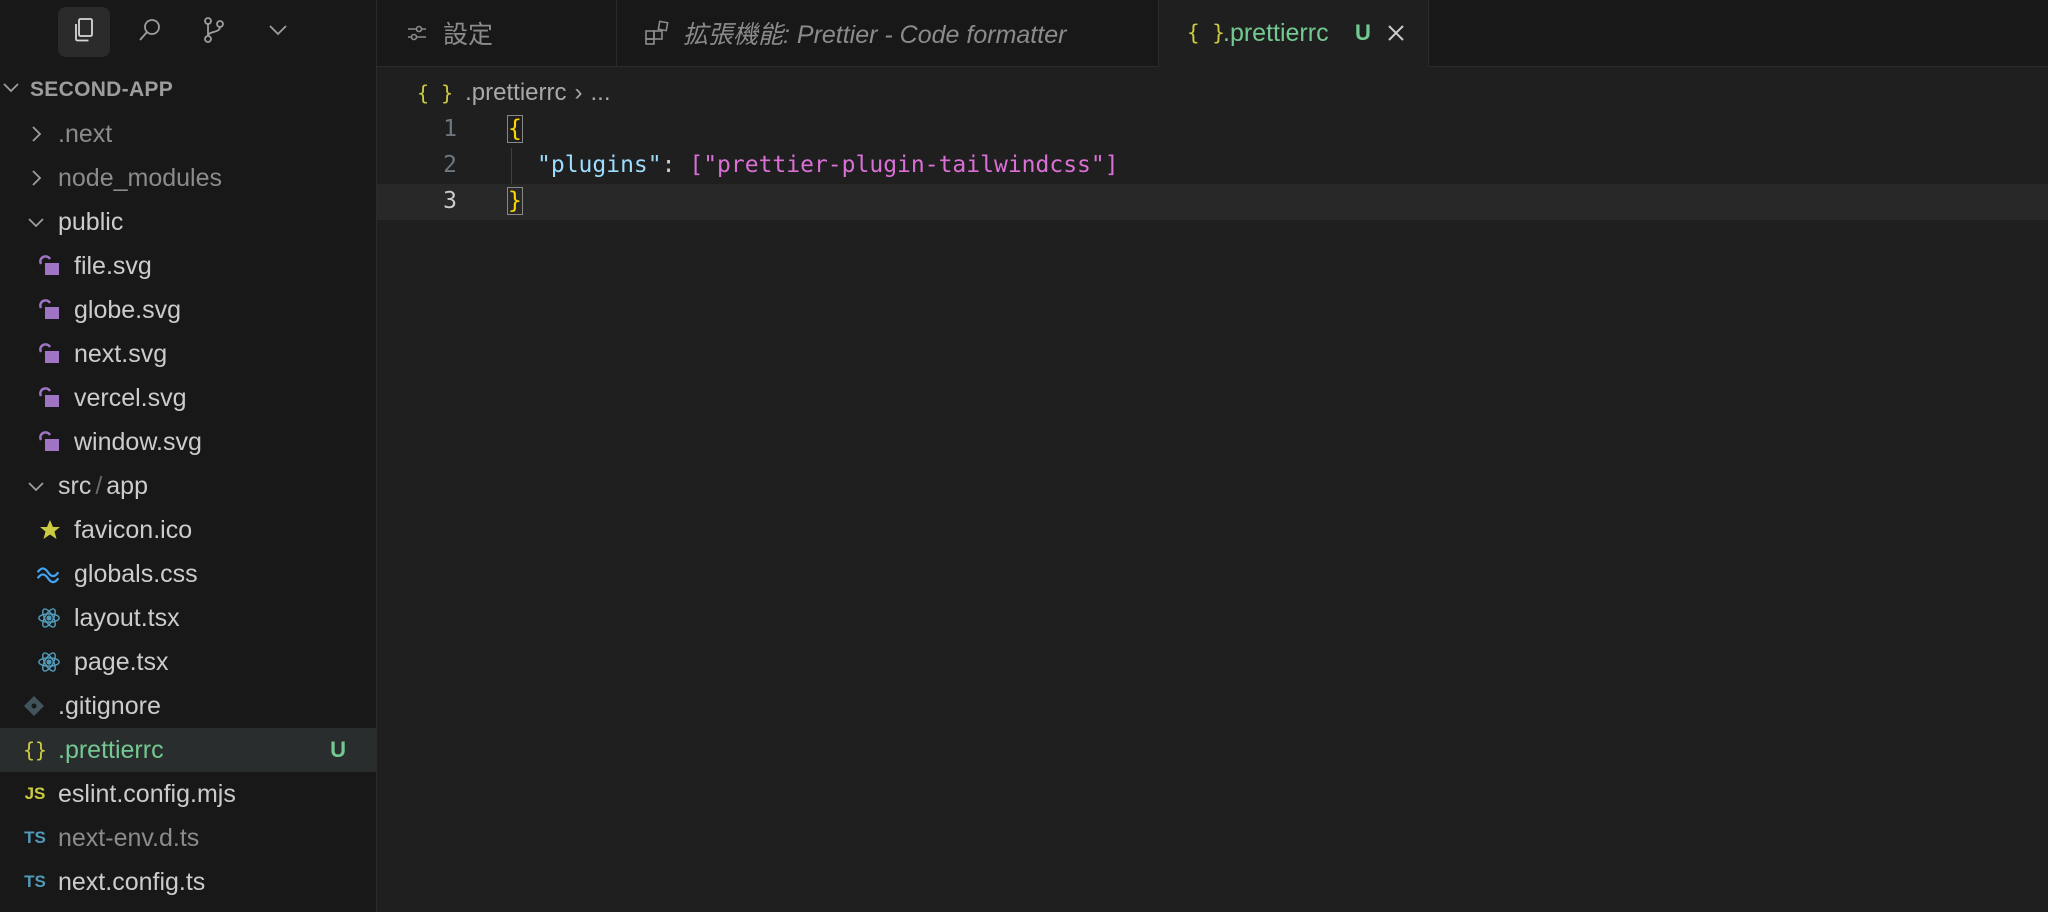 The image size is (2048, 912). Describe the element at coordinates (75, 485) in the screenshot. I see `folder-segment-src: src` at that location.